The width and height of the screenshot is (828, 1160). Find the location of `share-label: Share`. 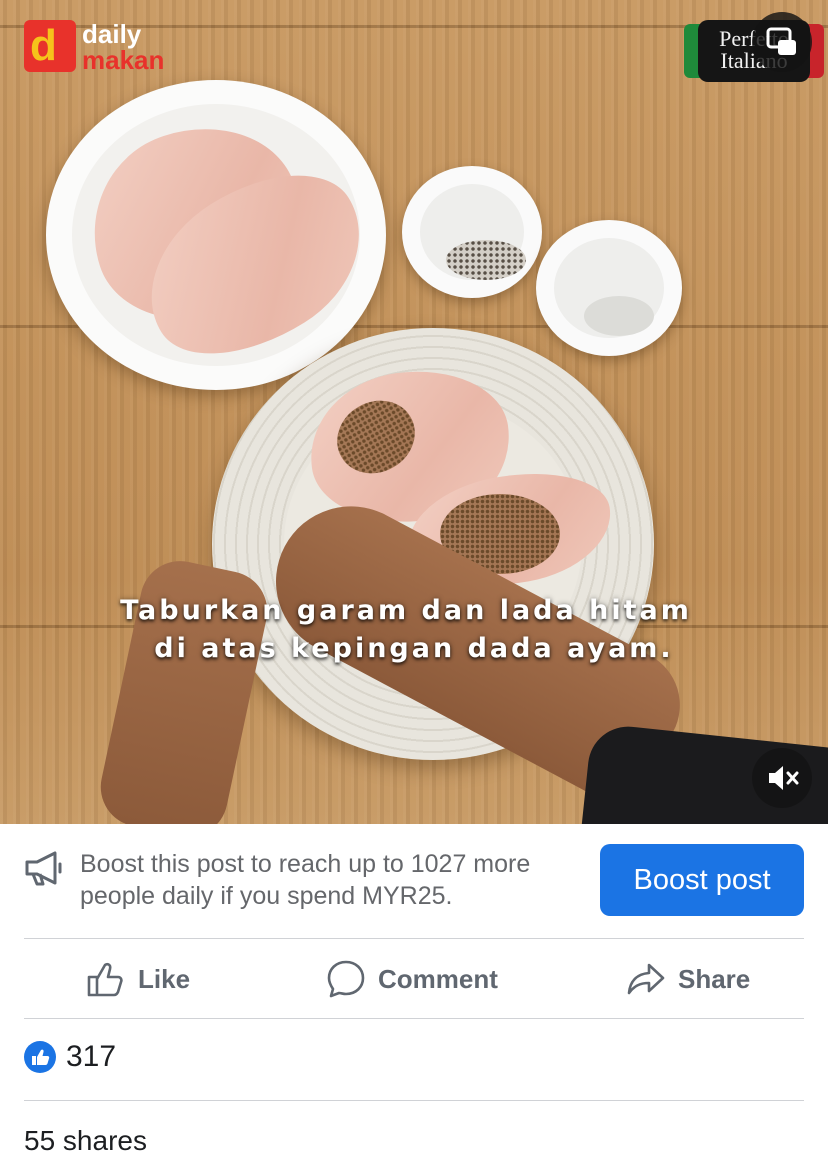

share-label: Share is located at coordinates (714, 979).